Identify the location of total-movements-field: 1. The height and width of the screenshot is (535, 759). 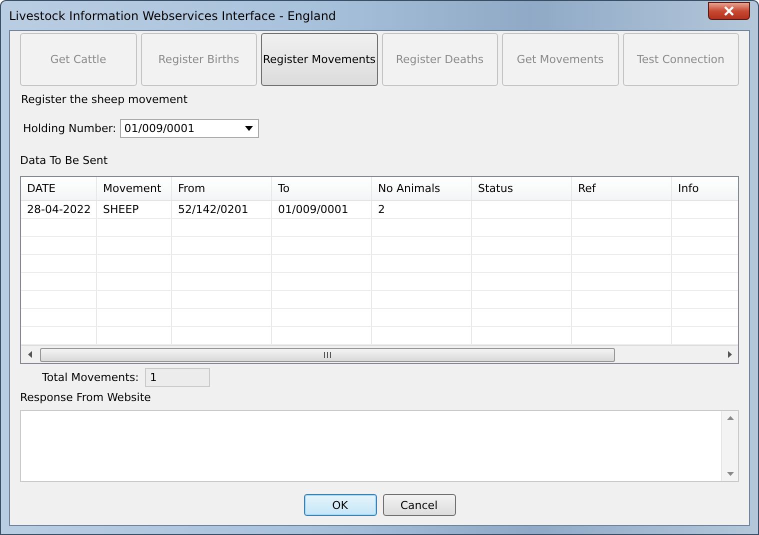
(177, 377).